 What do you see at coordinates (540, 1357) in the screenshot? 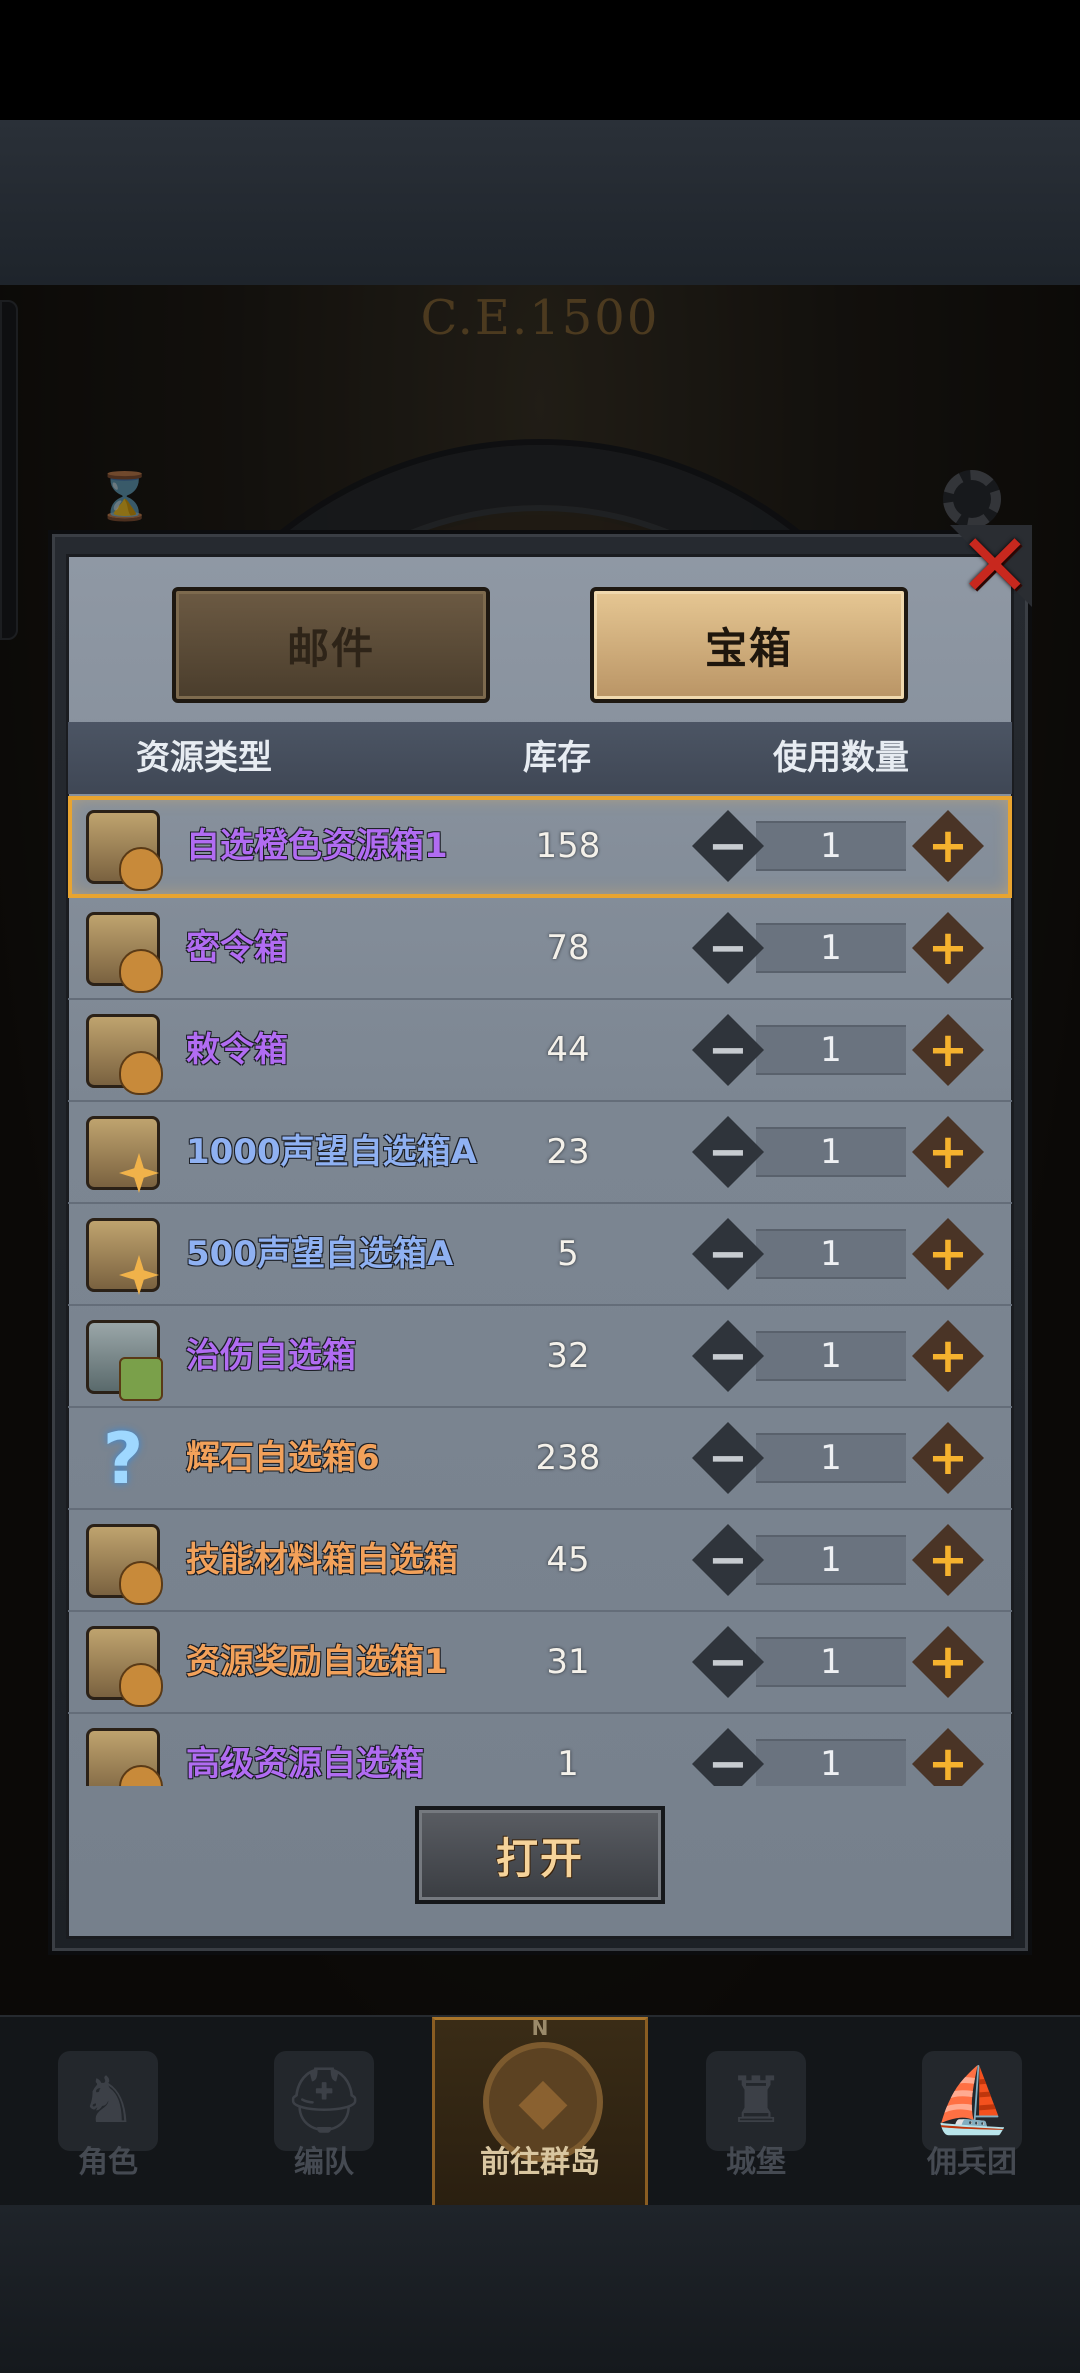
I see `table-row: 治伤自选箱 32 1− +` at bounding box center [540, 1357].